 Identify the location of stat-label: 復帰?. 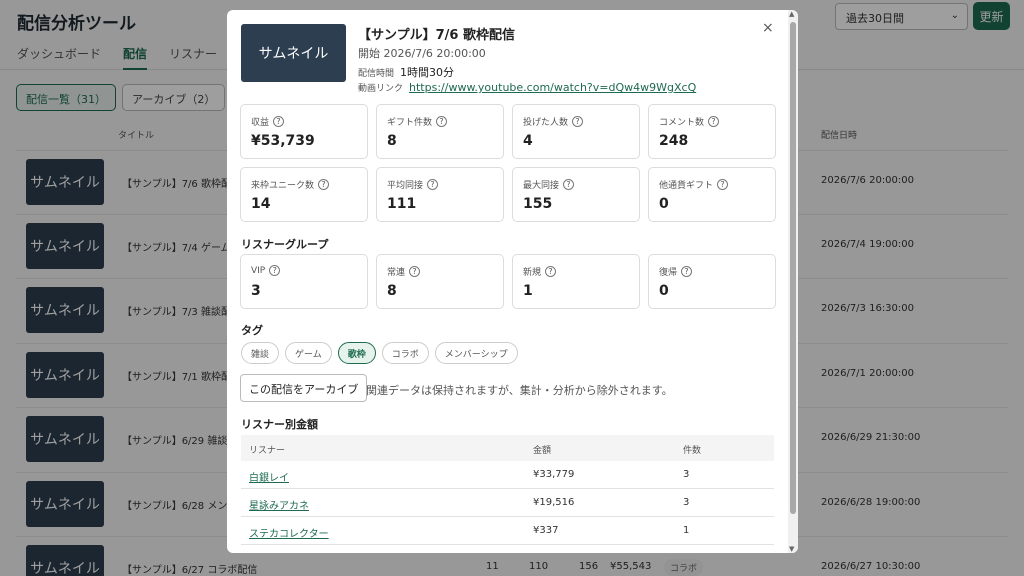
(676, 271).